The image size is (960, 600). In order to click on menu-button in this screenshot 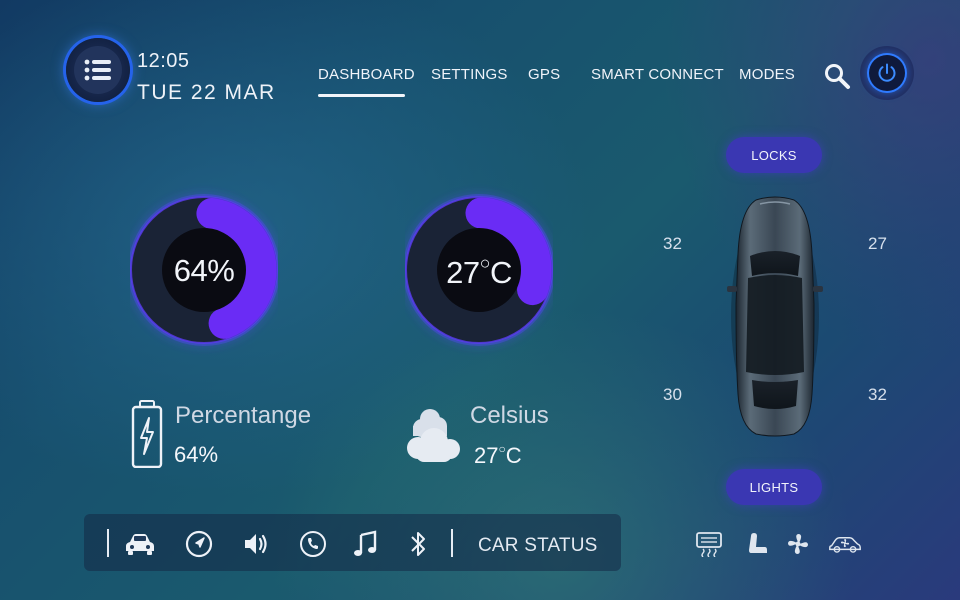, I will do `click(98, 70)`.